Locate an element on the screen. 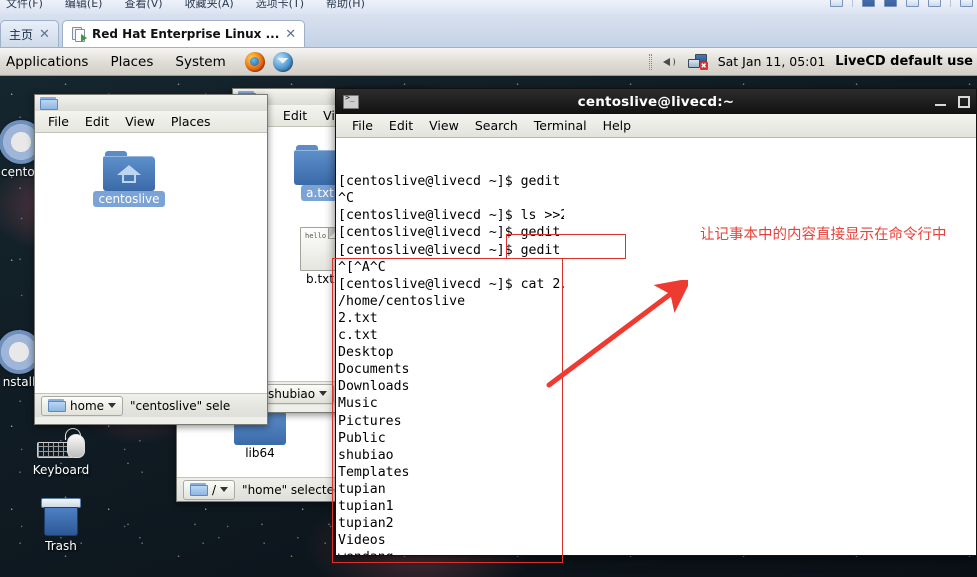  browser-menu-item-5: 帮助(H) is located at coordinates (345, 5).